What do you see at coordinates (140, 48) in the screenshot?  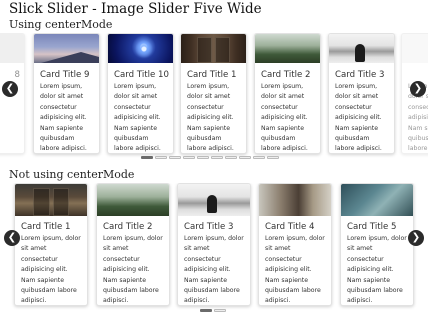 I see `card-image-fireworks` at bounding box center [140, 48].